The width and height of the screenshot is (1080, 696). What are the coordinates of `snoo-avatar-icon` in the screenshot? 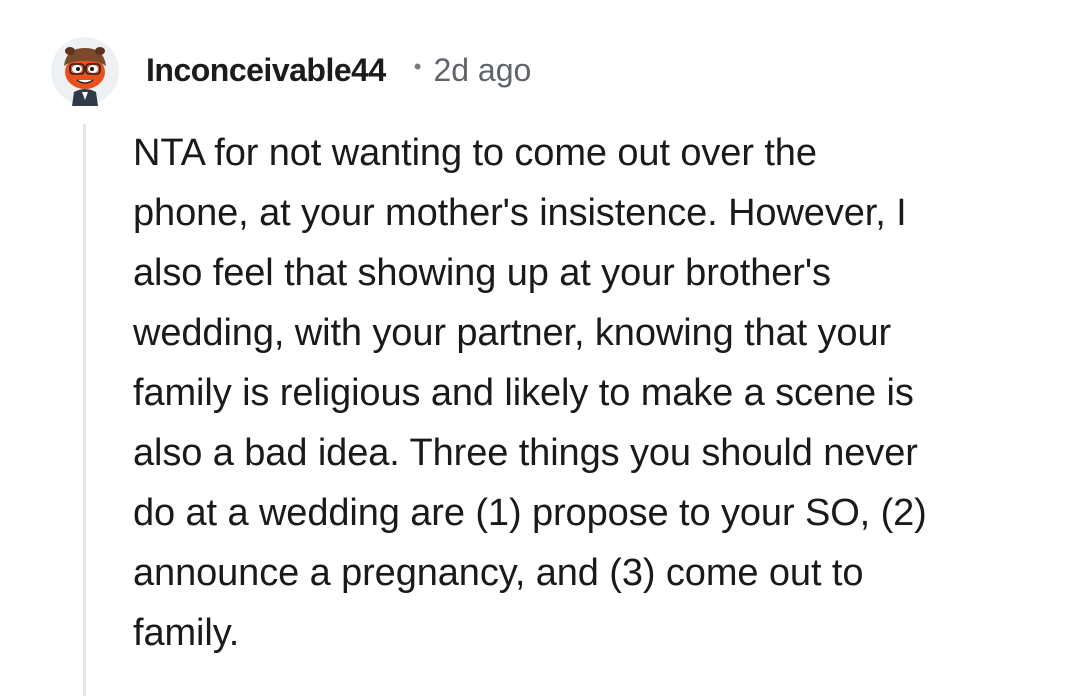 It's located at (85, 71).